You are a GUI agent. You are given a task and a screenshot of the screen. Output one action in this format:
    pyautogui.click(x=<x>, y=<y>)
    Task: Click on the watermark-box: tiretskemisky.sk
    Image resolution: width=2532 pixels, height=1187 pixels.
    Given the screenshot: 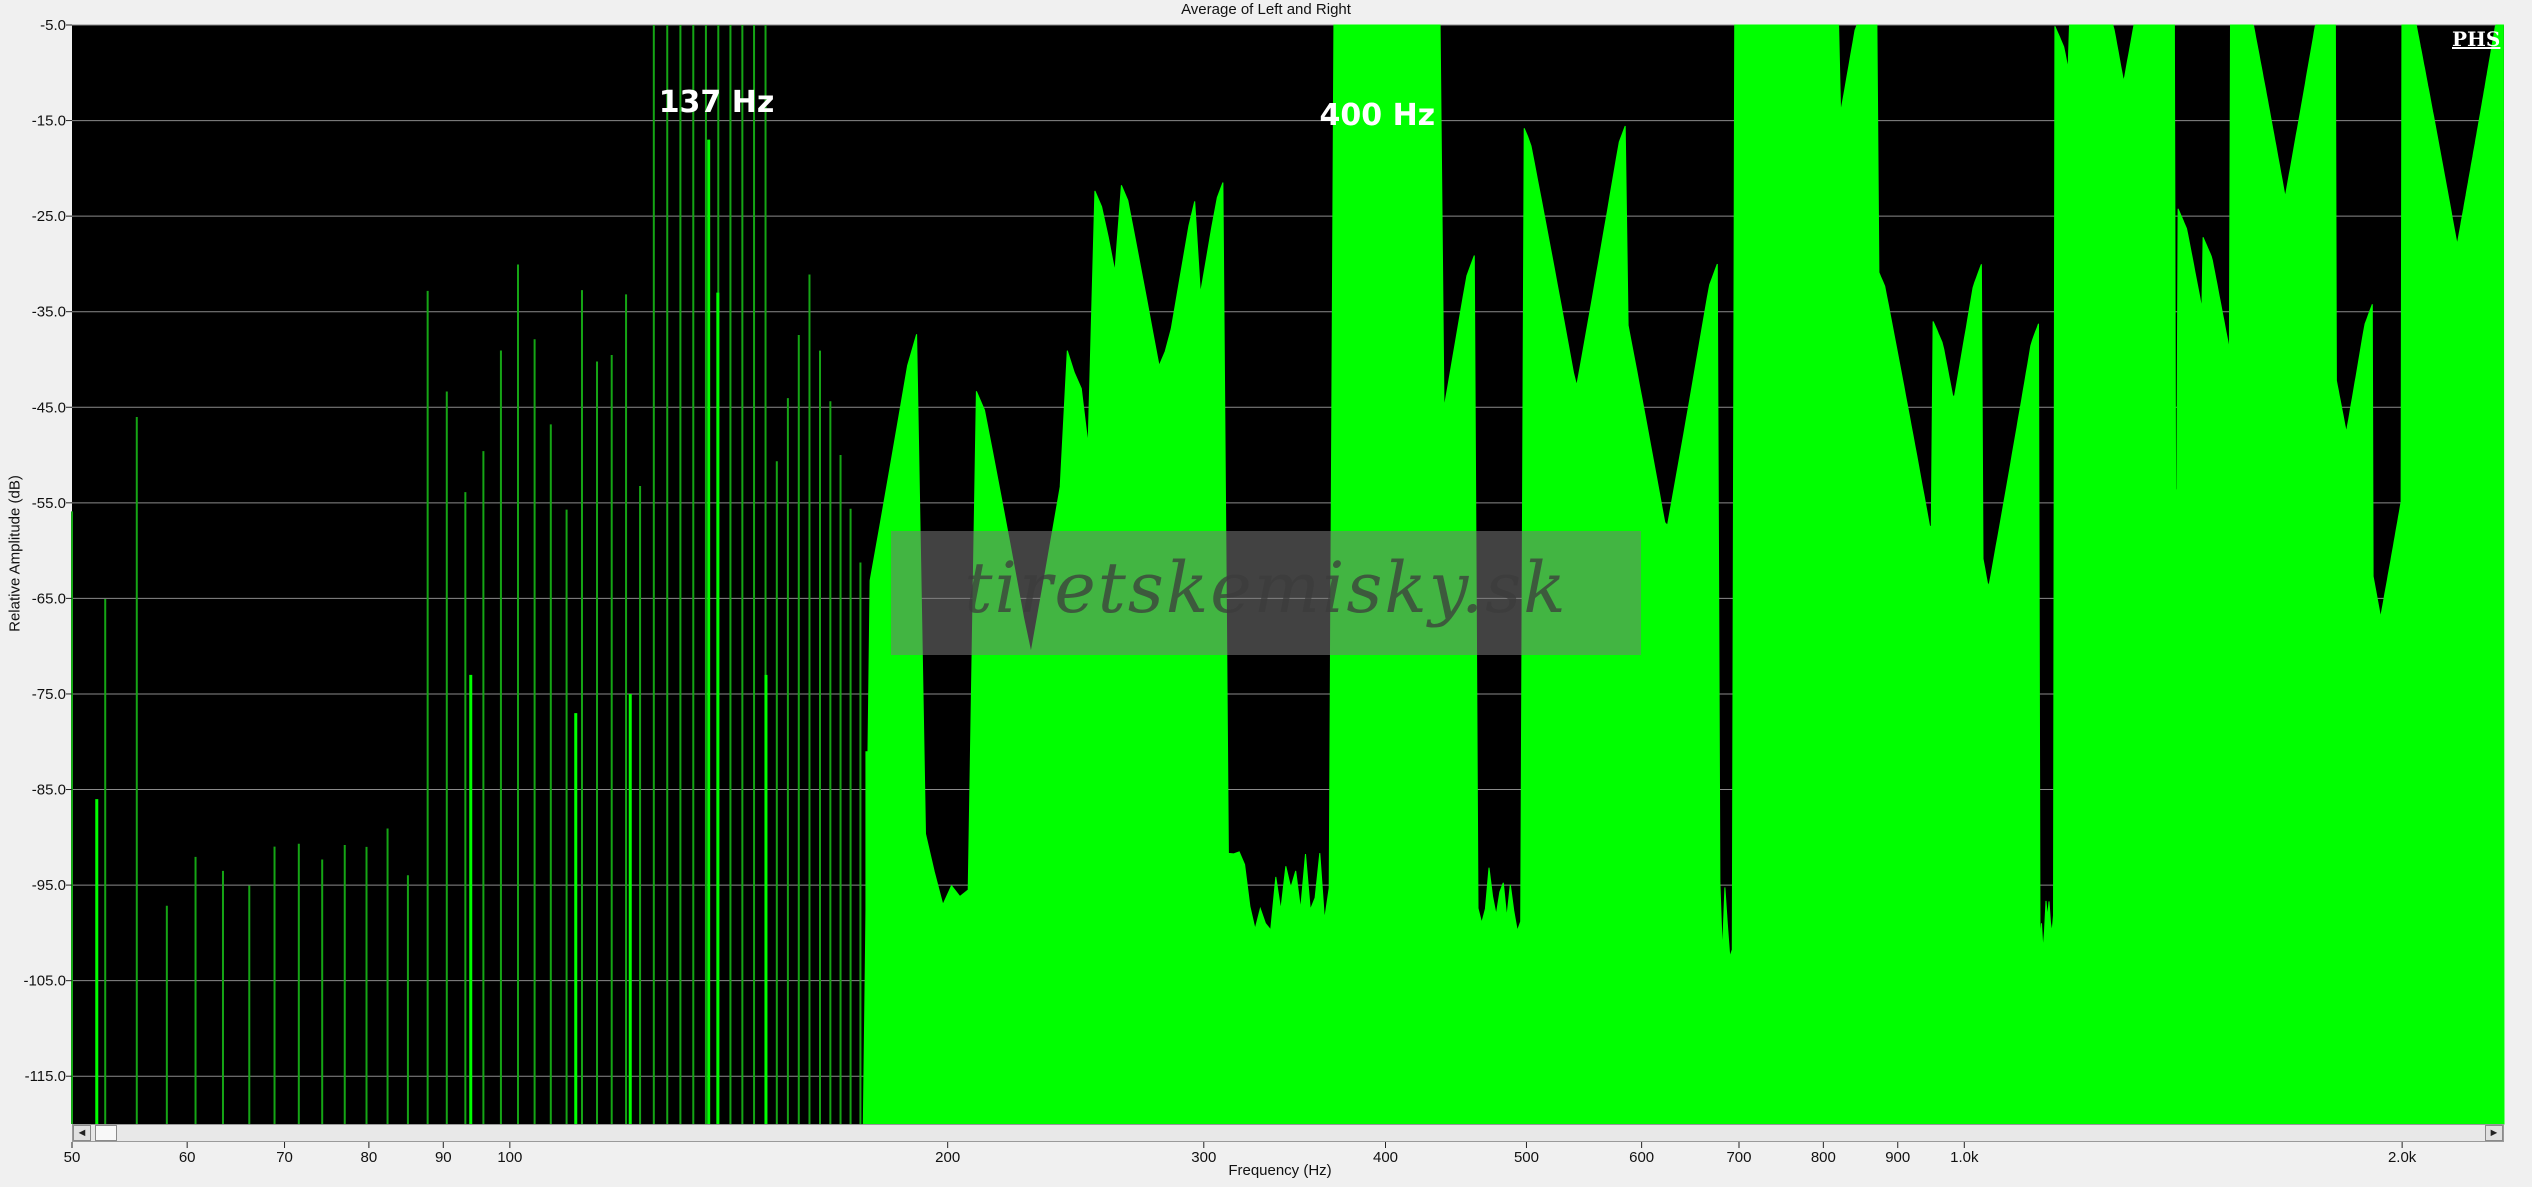 What is the action you would take?
    pyautogui.click(x=1266, y=593)
    